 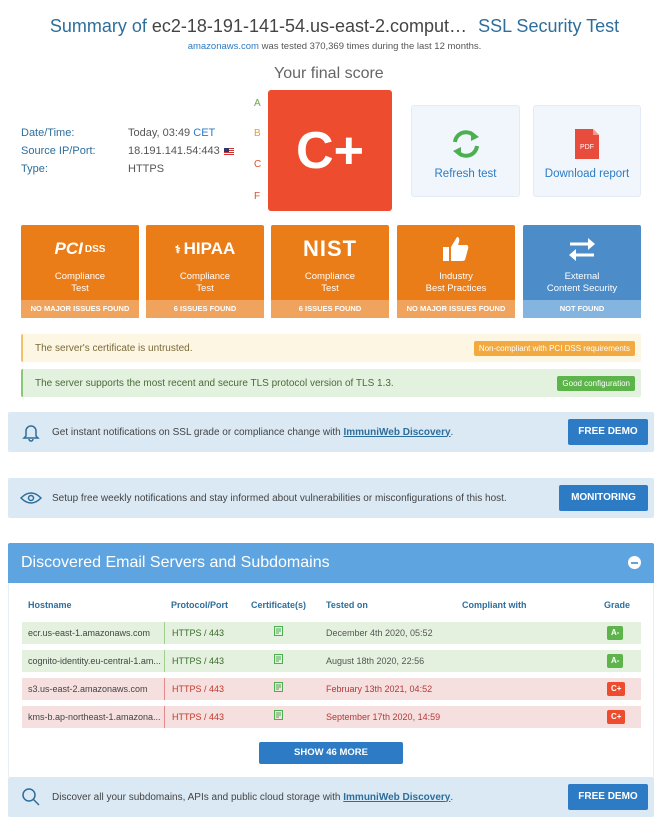 What do you see at coordinates (146, 169) in the screenshot?
I see `type-value: HTTPS` at bounding box center [146, 169].